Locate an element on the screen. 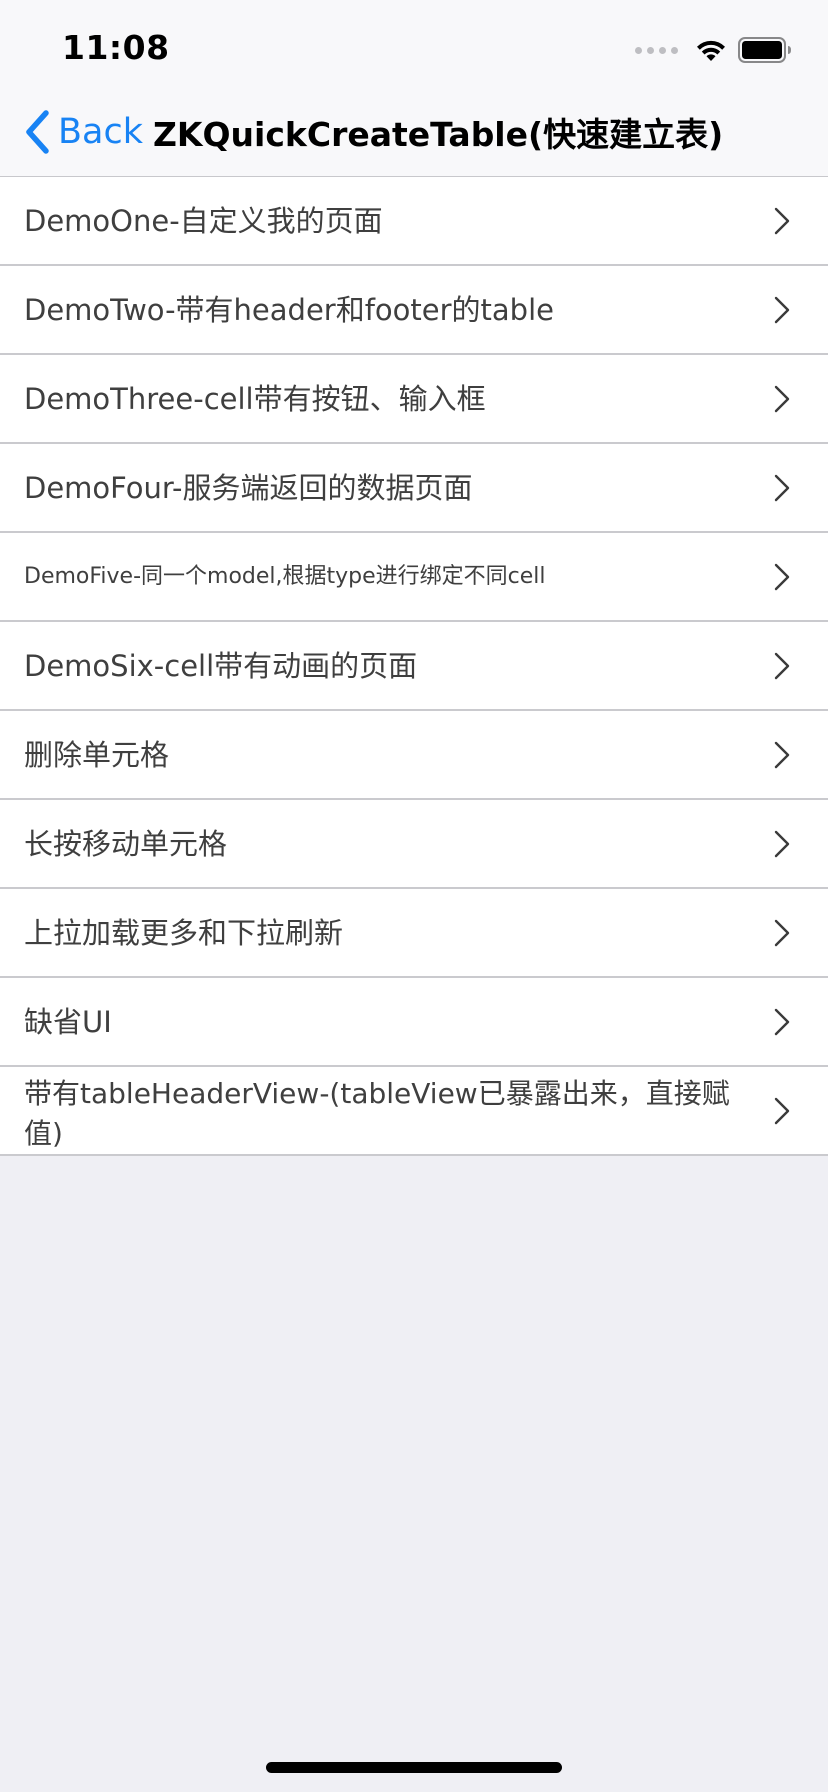 The height and width of the screenshot is (1792, 828). row-label: DemoTwo-带有header和footer的table is located at coordinates (289, 309).